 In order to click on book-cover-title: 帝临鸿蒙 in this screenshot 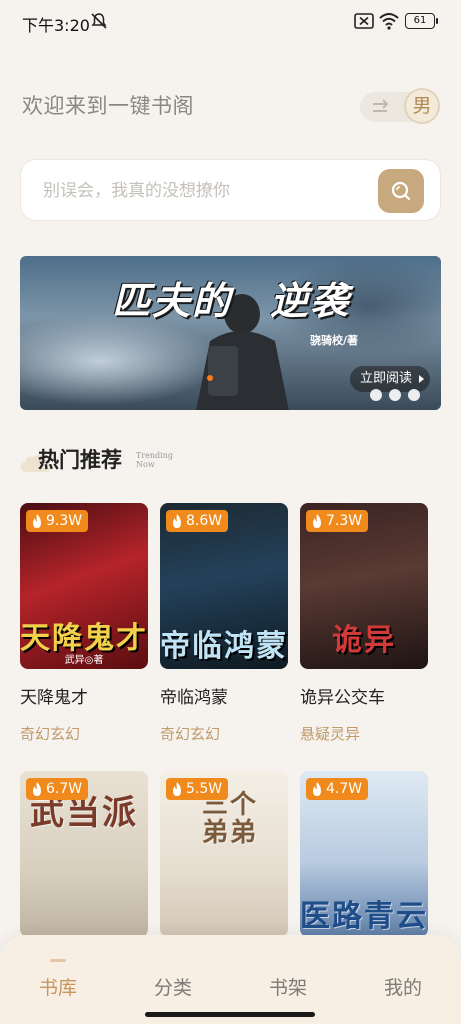, I will do `click(224, 646)`.